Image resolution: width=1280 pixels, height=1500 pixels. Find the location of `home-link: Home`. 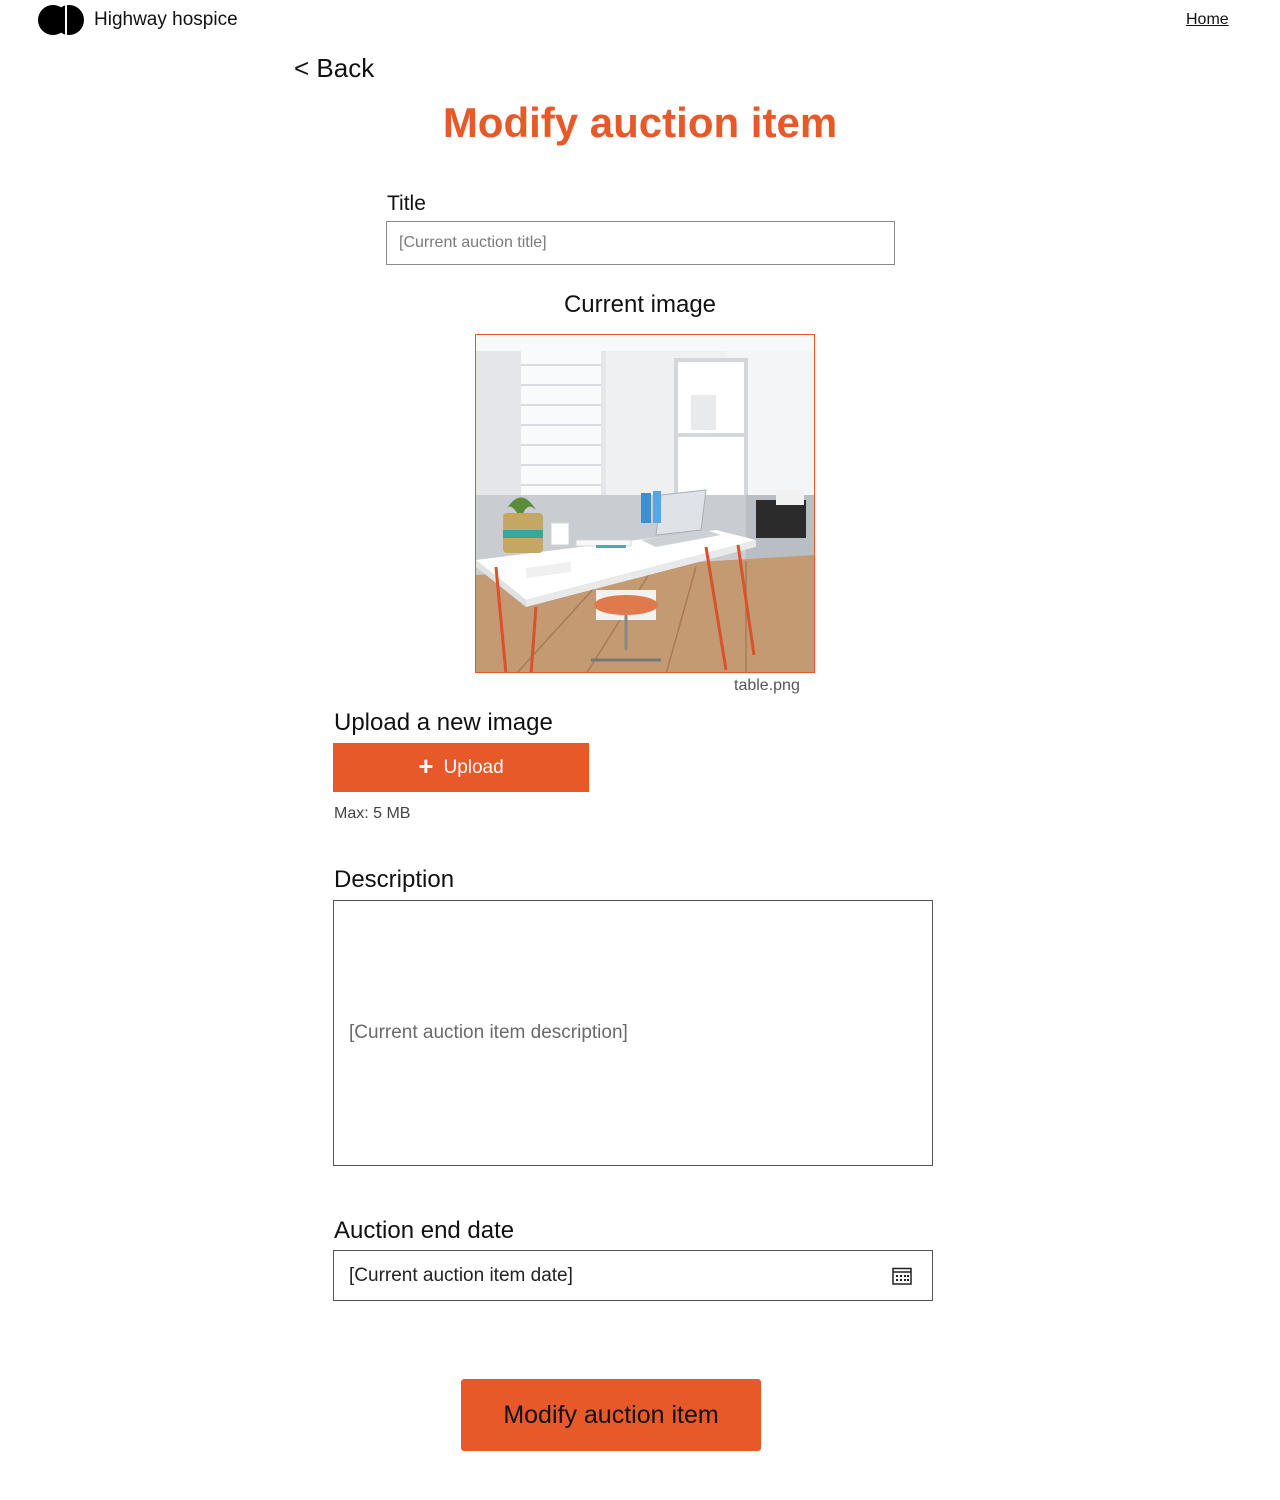

home-link: Home is located at coordinates (1207, 20).